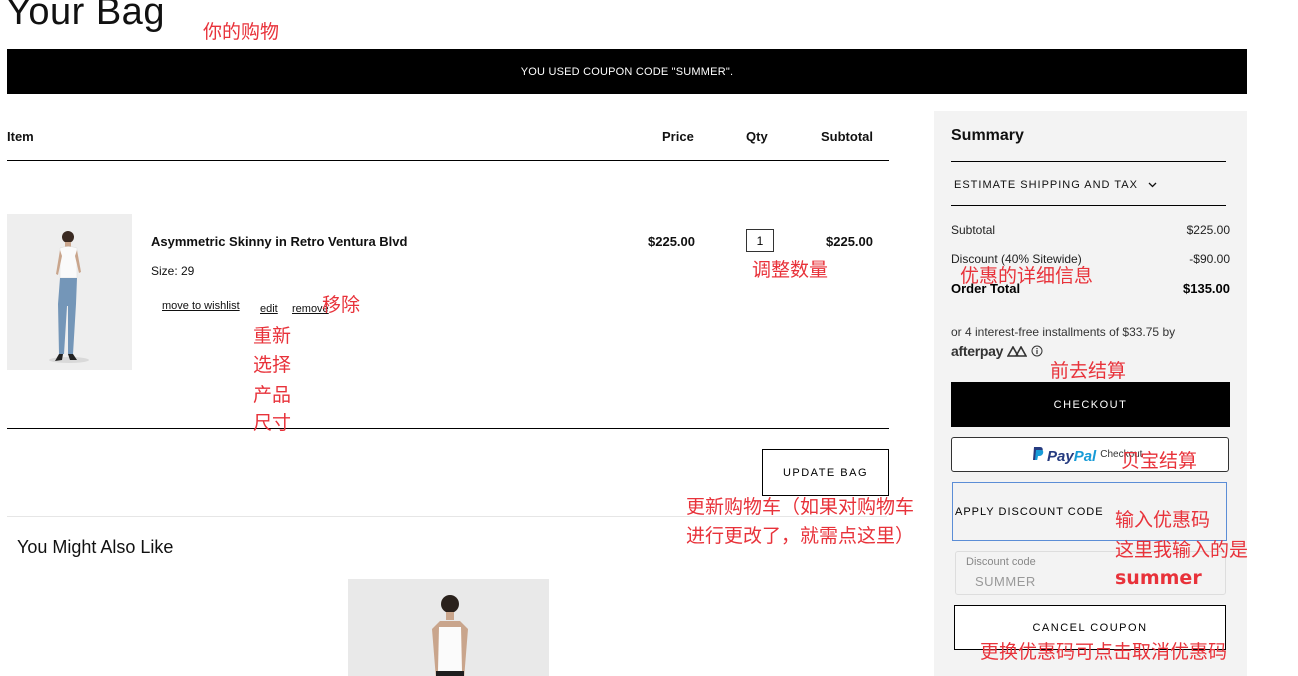 Image resolution: width=1298 pixels, height=676 pixels. What do you see at coordinates (95, 547) in the screenshot?
I see `recommendations-title: You Might Also Like` at bounding box center [95, 547].